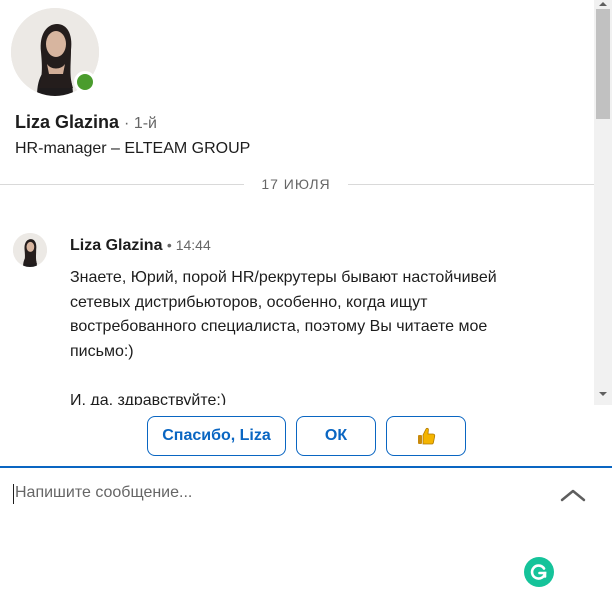  I want to click on date-divider-right, so click(471, 184).